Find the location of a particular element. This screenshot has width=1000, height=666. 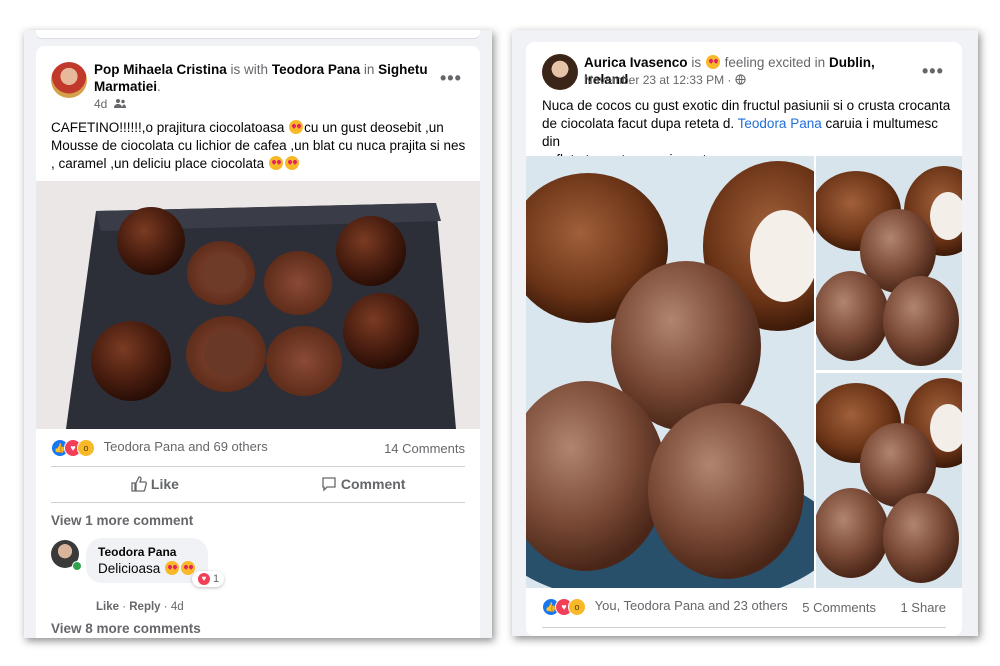

online-status-icon is located at coordinates (77, 566).